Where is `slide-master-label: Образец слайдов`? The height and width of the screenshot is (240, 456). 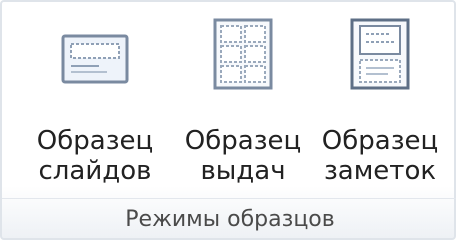 slide-master-label: Образец слайдов is located at coordinates (95, 156).